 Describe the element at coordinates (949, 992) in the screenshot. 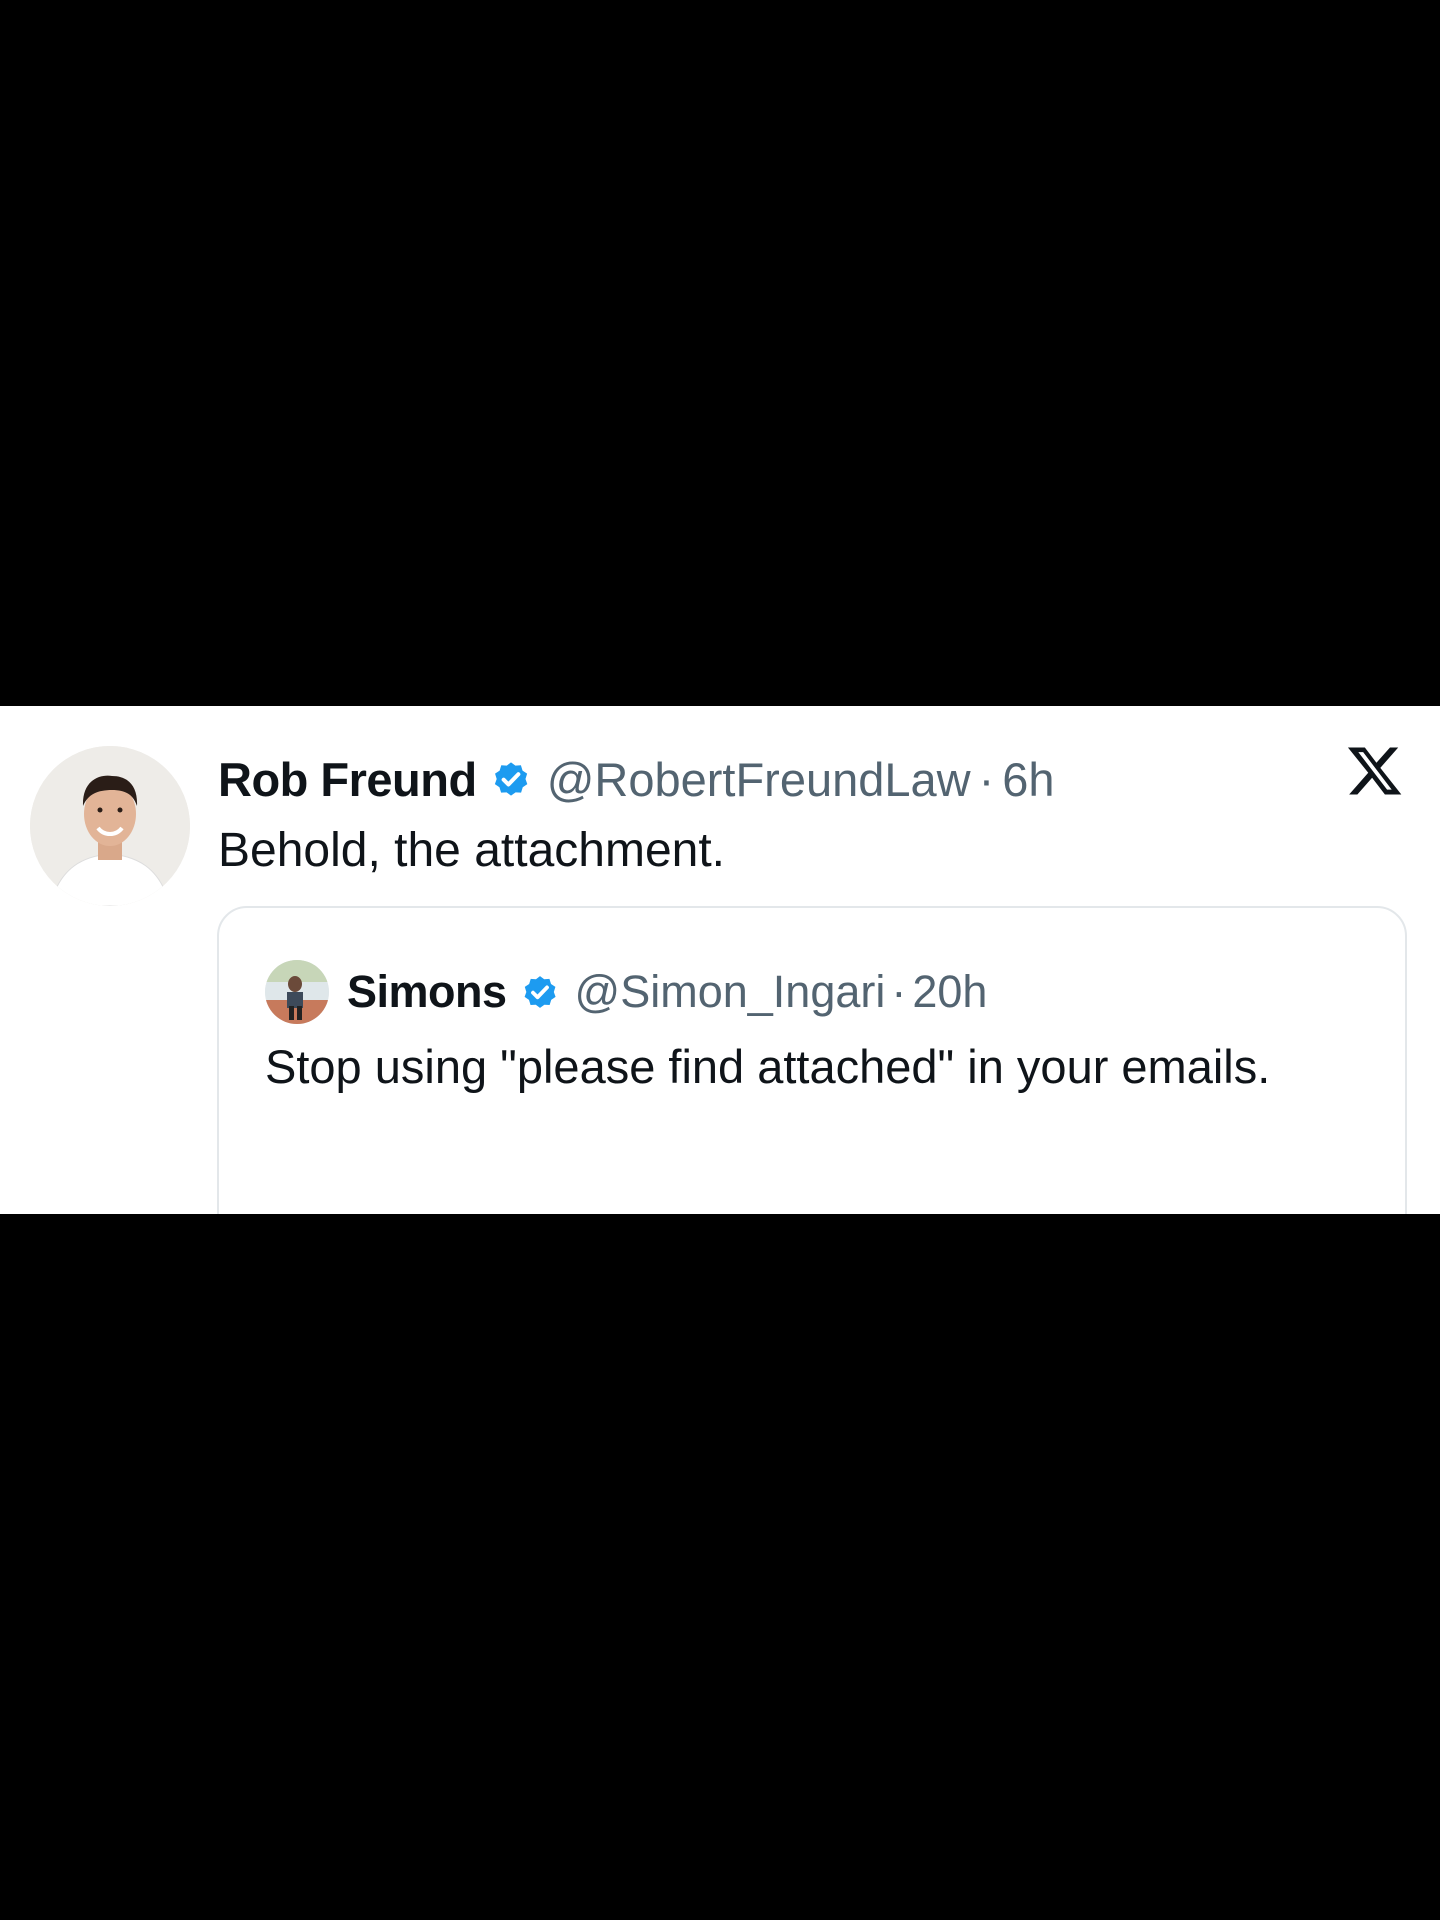

I see `quoted-tweet-timestamp: 20h` at that location.